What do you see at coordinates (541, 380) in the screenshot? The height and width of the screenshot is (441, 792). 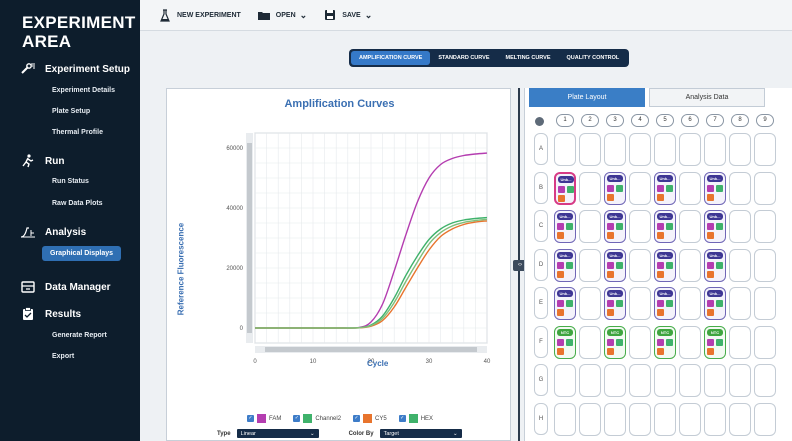 I see `row-header-G: G` at bounding box center [541, 380].